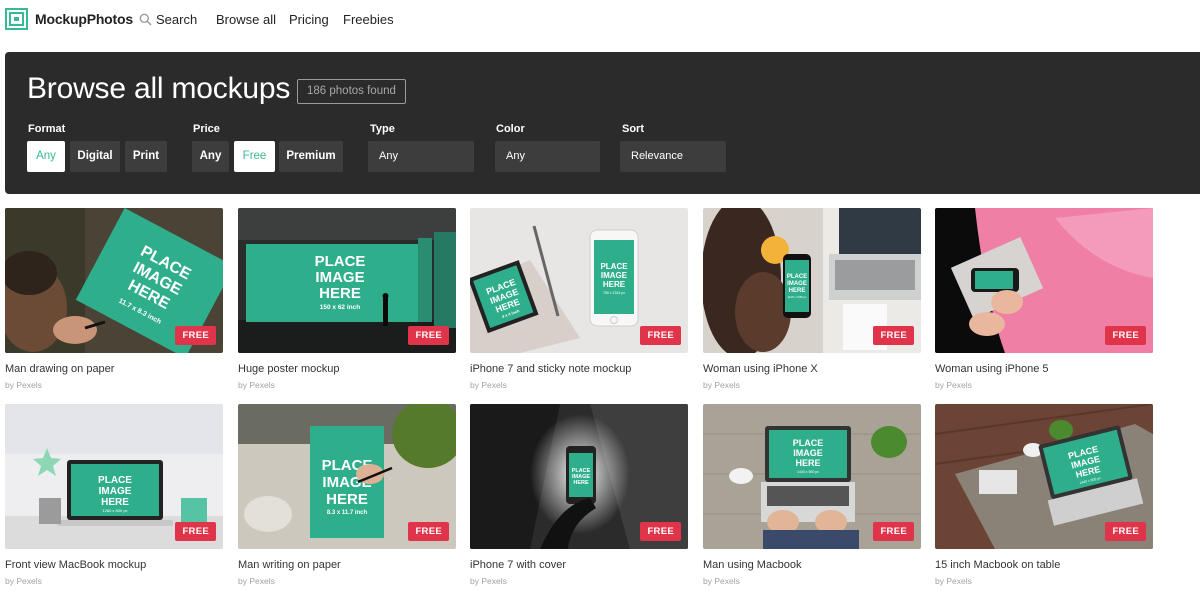 The image size is (1200, 593). I want to click on results-count-badge: 186 photos found, so click(351, 91).